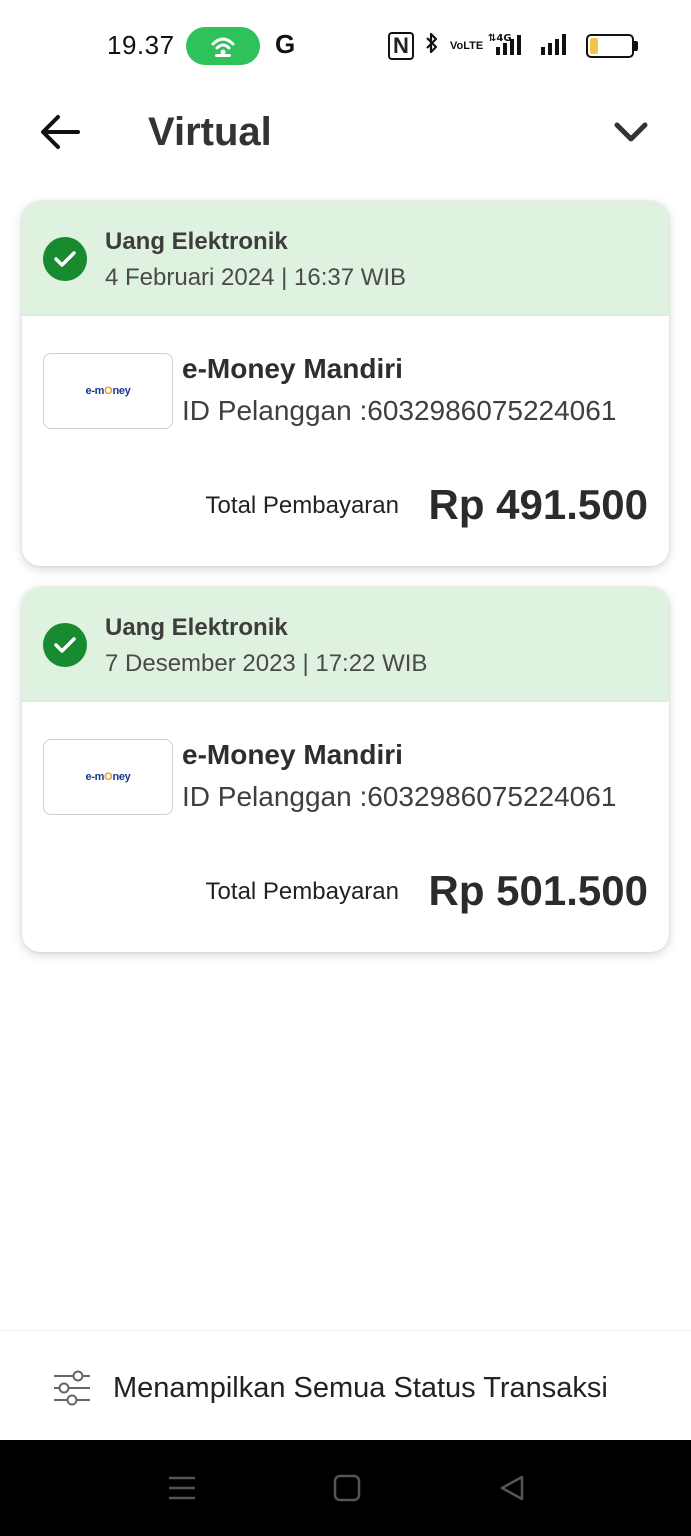  Describe the element at coordinates (72, 1388) in the screenshot. I see `sliders-icon` at that location.